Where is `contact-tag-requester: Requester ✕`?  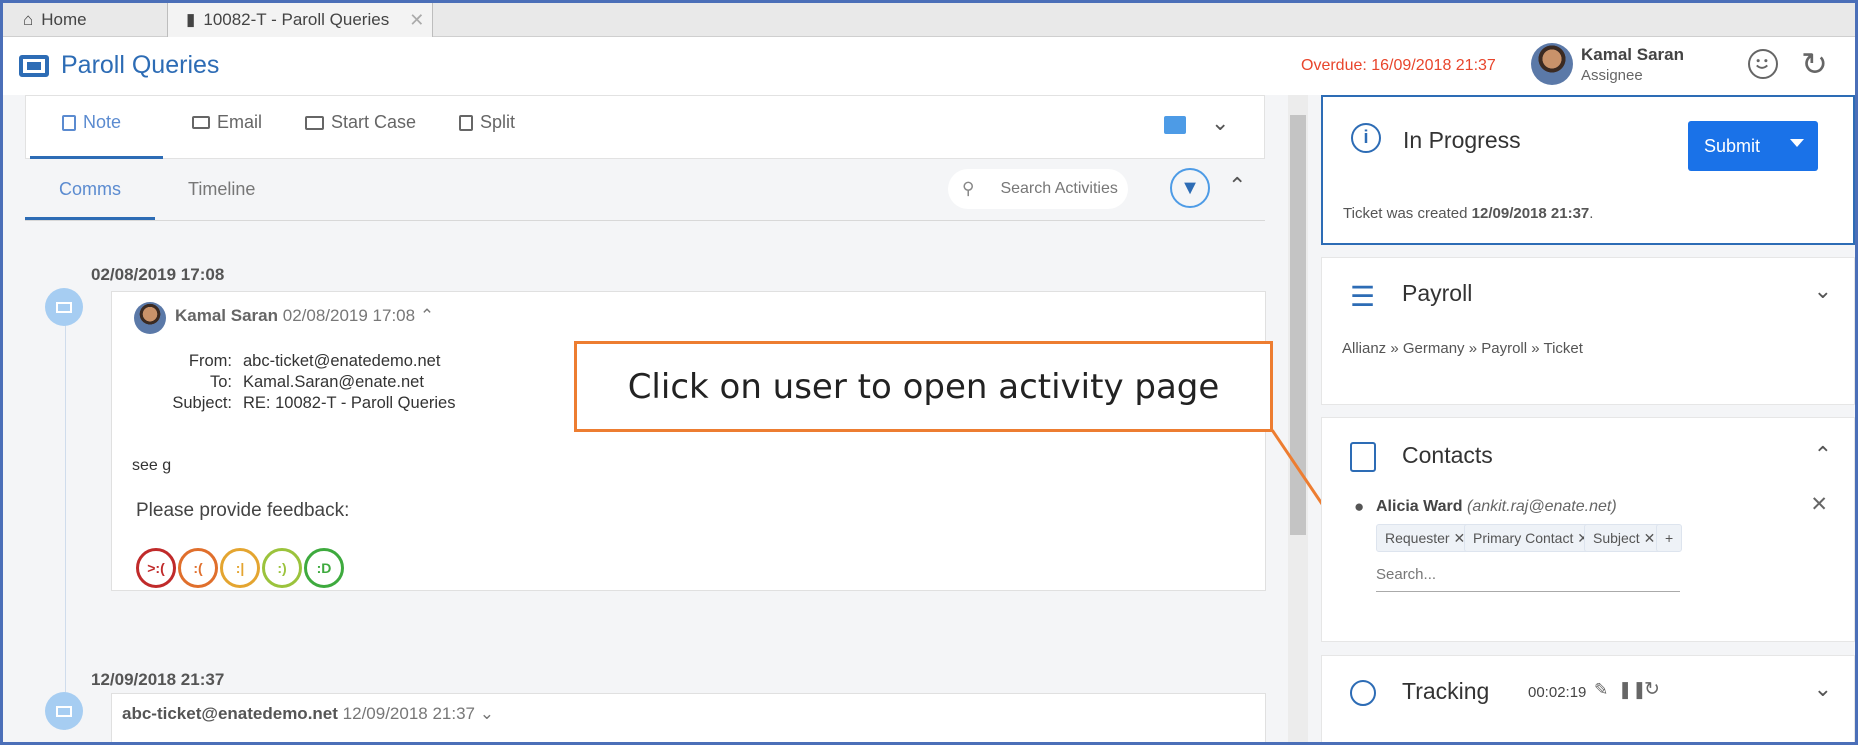 contact-tag-requester: Requester ✕ is located at coordinates (1425, 538).